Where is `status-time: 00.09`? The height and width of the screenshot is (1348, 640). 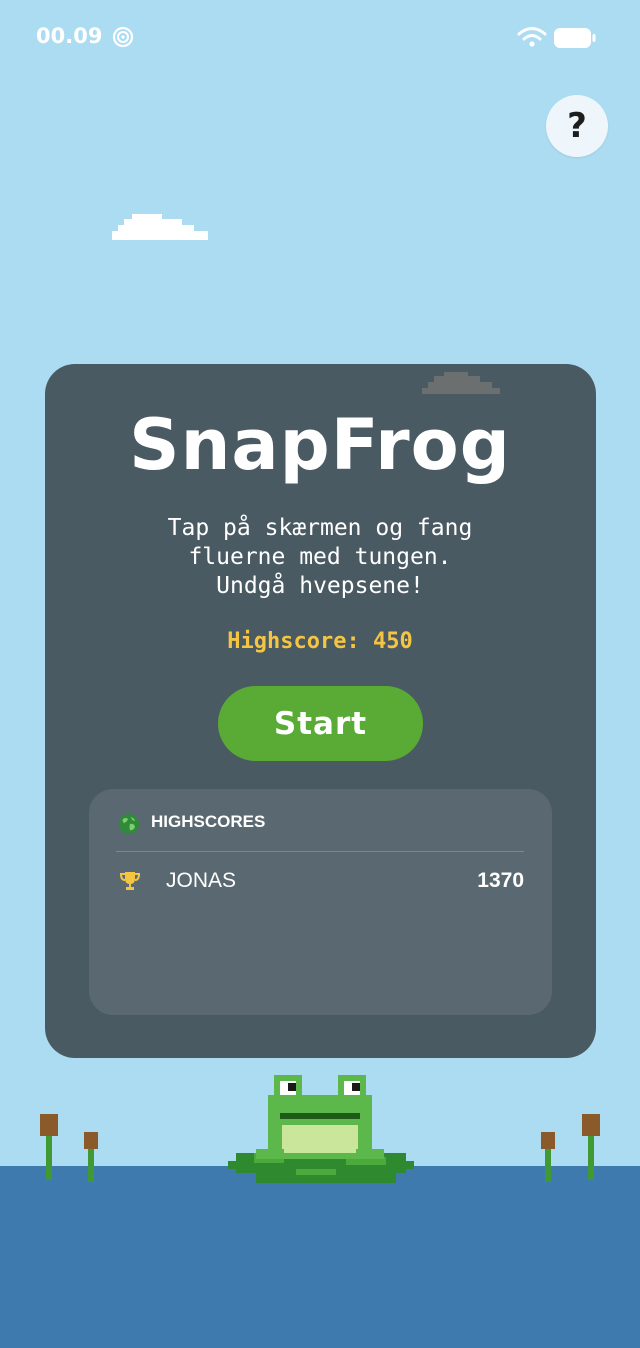 status-time: 00.09 is located at coordinates (69, 36).